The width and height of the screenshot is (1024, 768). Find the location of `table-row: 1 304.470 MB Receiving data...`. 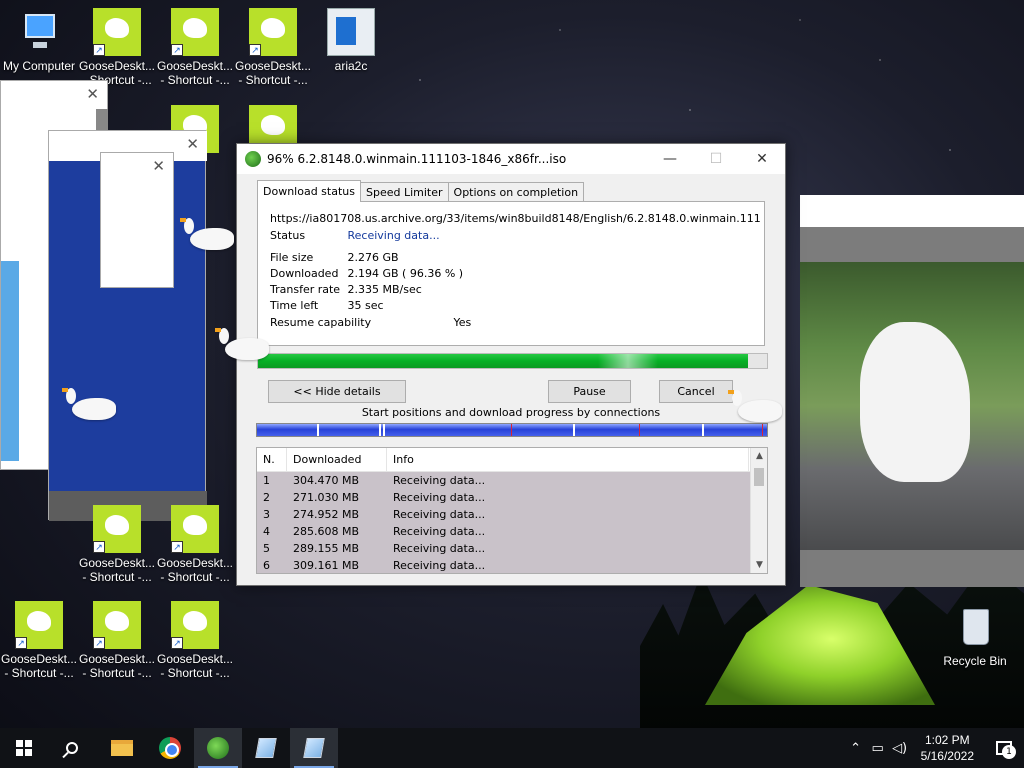

table-row: 1 304.470 MB Receiving data... is located at coordinates (512, 480).